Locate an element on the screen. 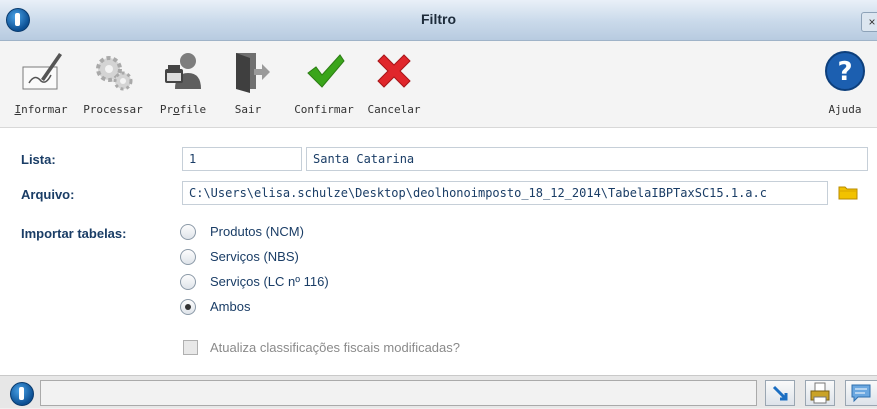 The height and width of the screenshot is (409, 877). messages-button is located at coordinates (861, 393).